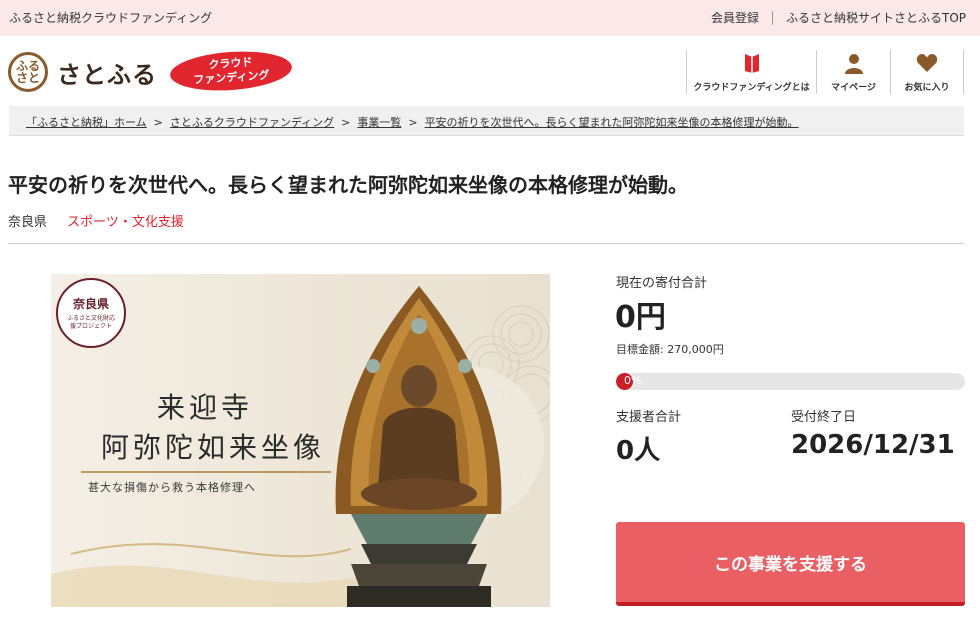  What do you see at coordinates (633, 380) in the screenshot?
I see `progress-percent: 0%` at bounding box center [633, 380].